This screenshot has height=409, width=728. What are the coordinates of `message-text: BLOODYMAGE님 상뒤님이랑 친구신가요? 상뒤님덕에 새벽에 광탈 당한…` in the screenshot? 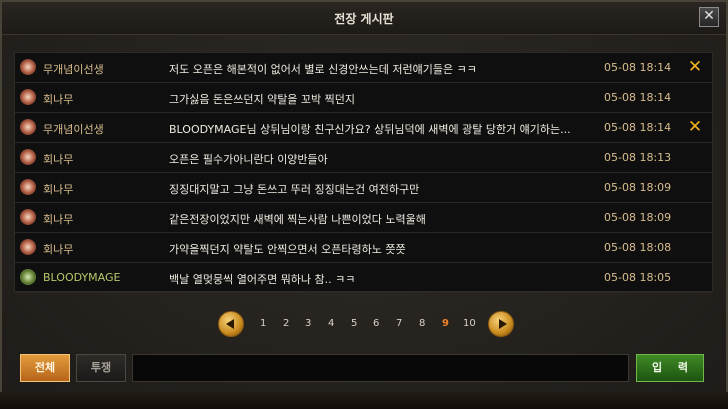 It's located at (370, 129).